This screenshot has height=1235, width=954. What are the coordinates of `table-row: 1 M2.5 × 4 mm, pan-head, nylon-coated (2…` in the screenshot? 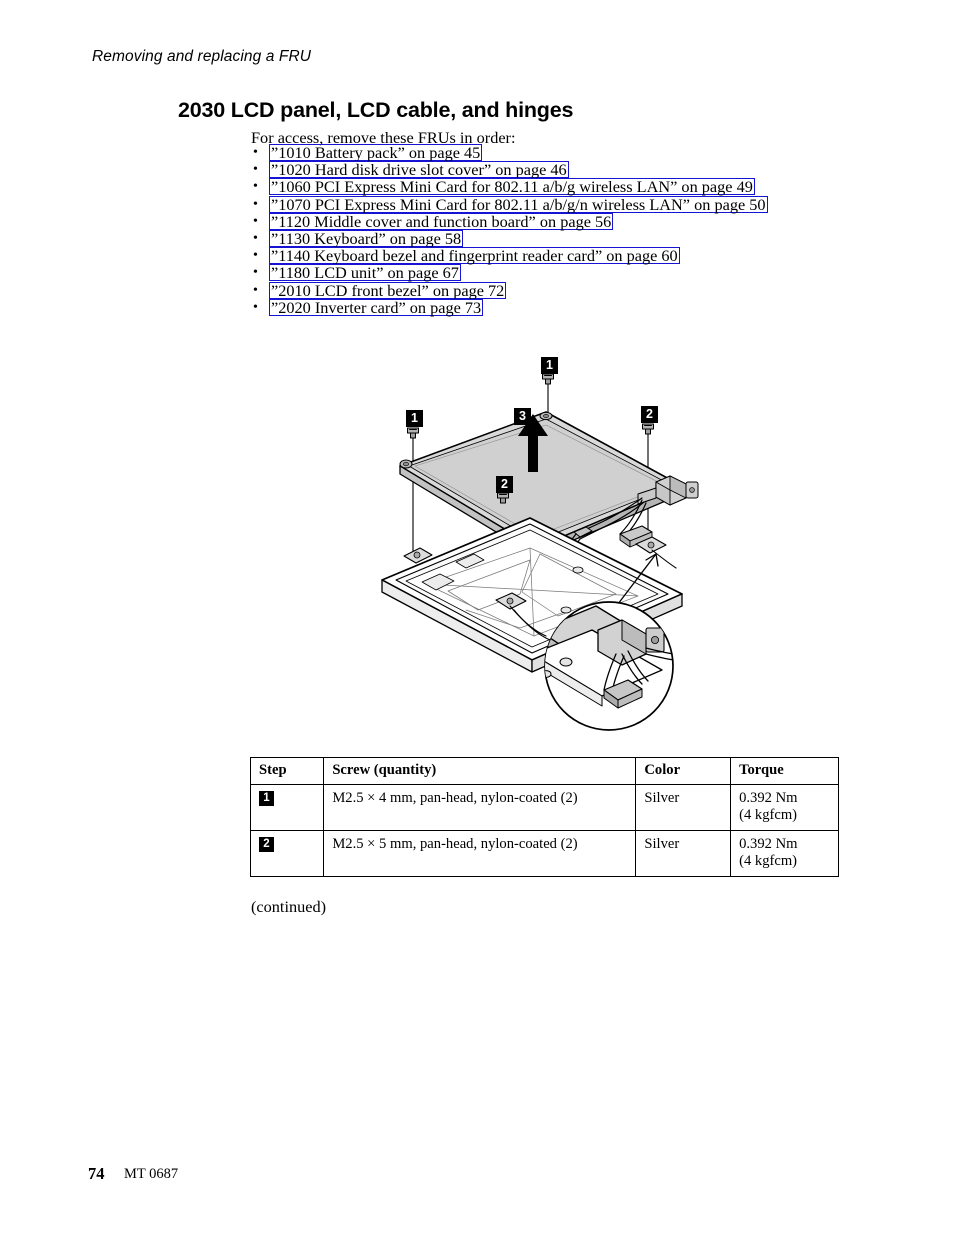 It's located at (544, 807).